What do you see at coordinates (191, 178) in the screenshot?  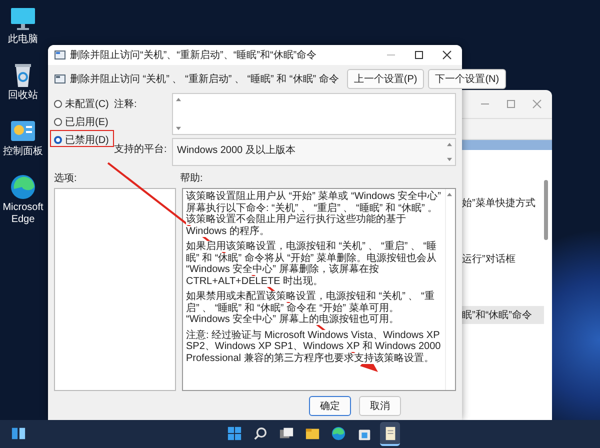 I see `help-label: 帮助:` at bounding box center [191, 178].